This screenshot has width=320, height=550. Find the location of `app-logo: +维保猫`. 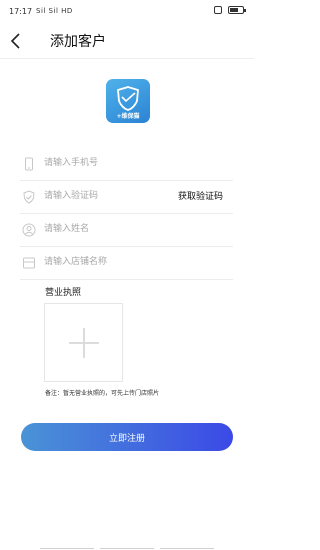

app-logo: +维保猫 is located at coordinates (128, 101).